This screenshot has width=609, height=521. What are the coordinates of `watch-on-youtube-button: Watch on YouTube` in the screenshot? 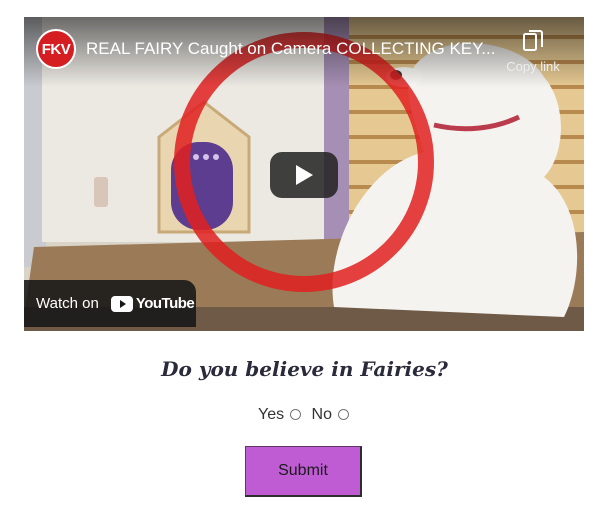 It's located at (110, 303).